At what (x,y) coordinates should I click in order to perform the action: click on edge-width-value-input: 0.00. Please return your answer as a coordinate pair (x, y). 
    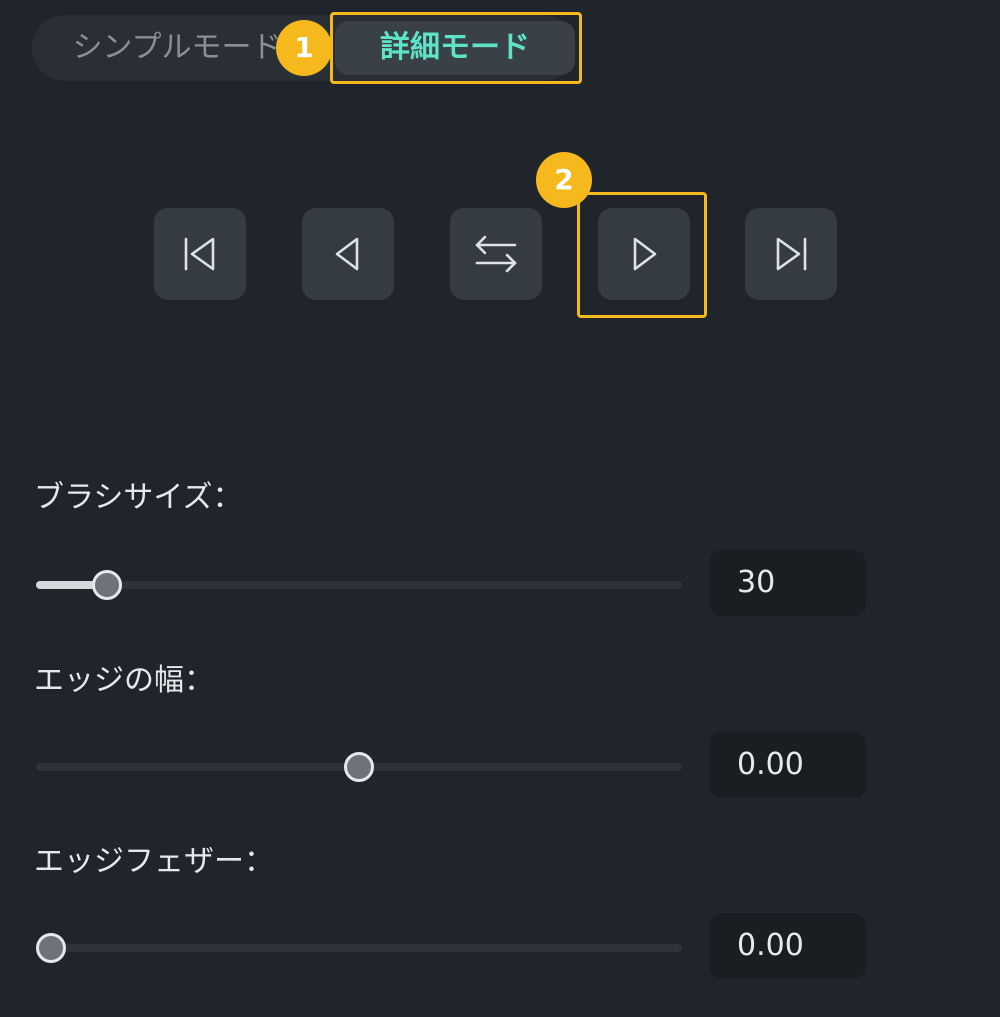
    Looking at the image, I should click on (787, 765).